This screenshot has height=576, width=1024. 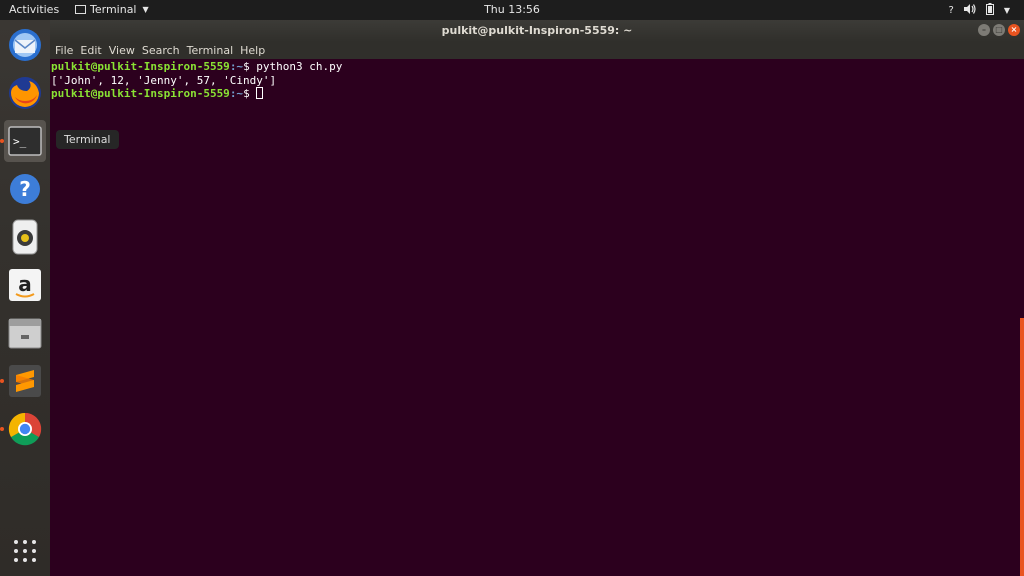 I want to click on firefox-icon, so click(x=25, y=93).